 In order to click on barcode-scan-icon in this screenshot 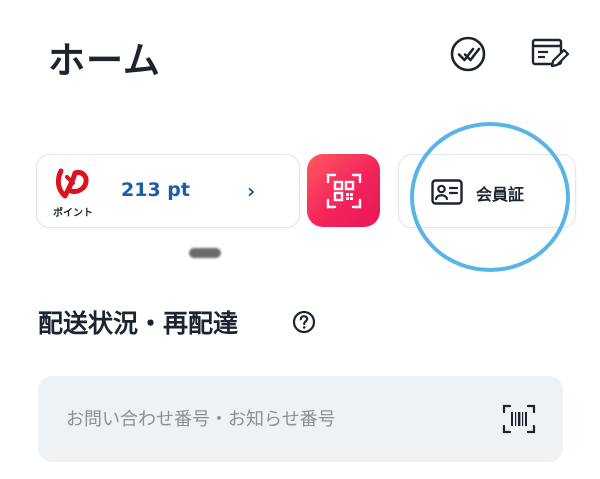, I will do `click(519, 419)`.